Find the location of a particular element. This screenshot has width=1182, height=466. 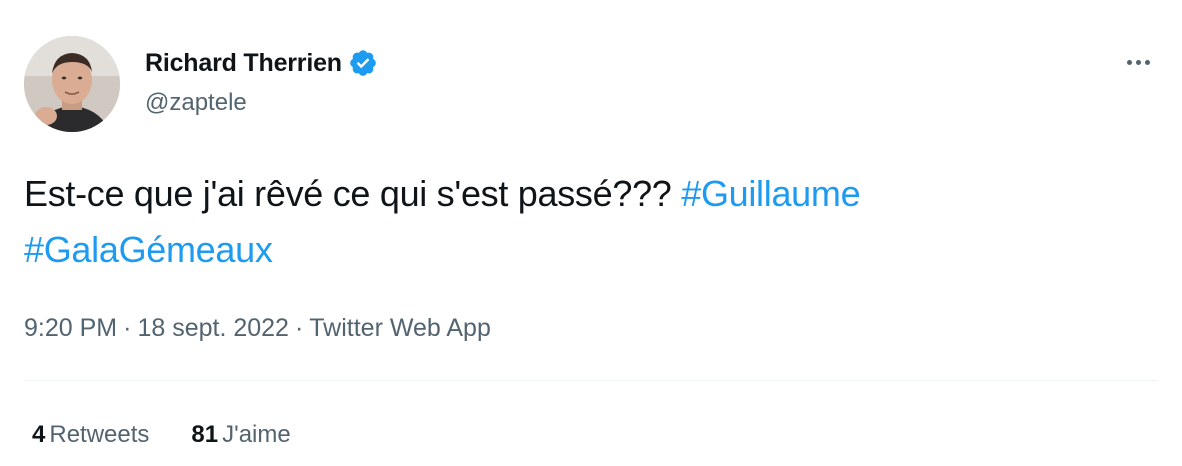

tweet-source: Twitter Web App is located at coordinates (400, 328).